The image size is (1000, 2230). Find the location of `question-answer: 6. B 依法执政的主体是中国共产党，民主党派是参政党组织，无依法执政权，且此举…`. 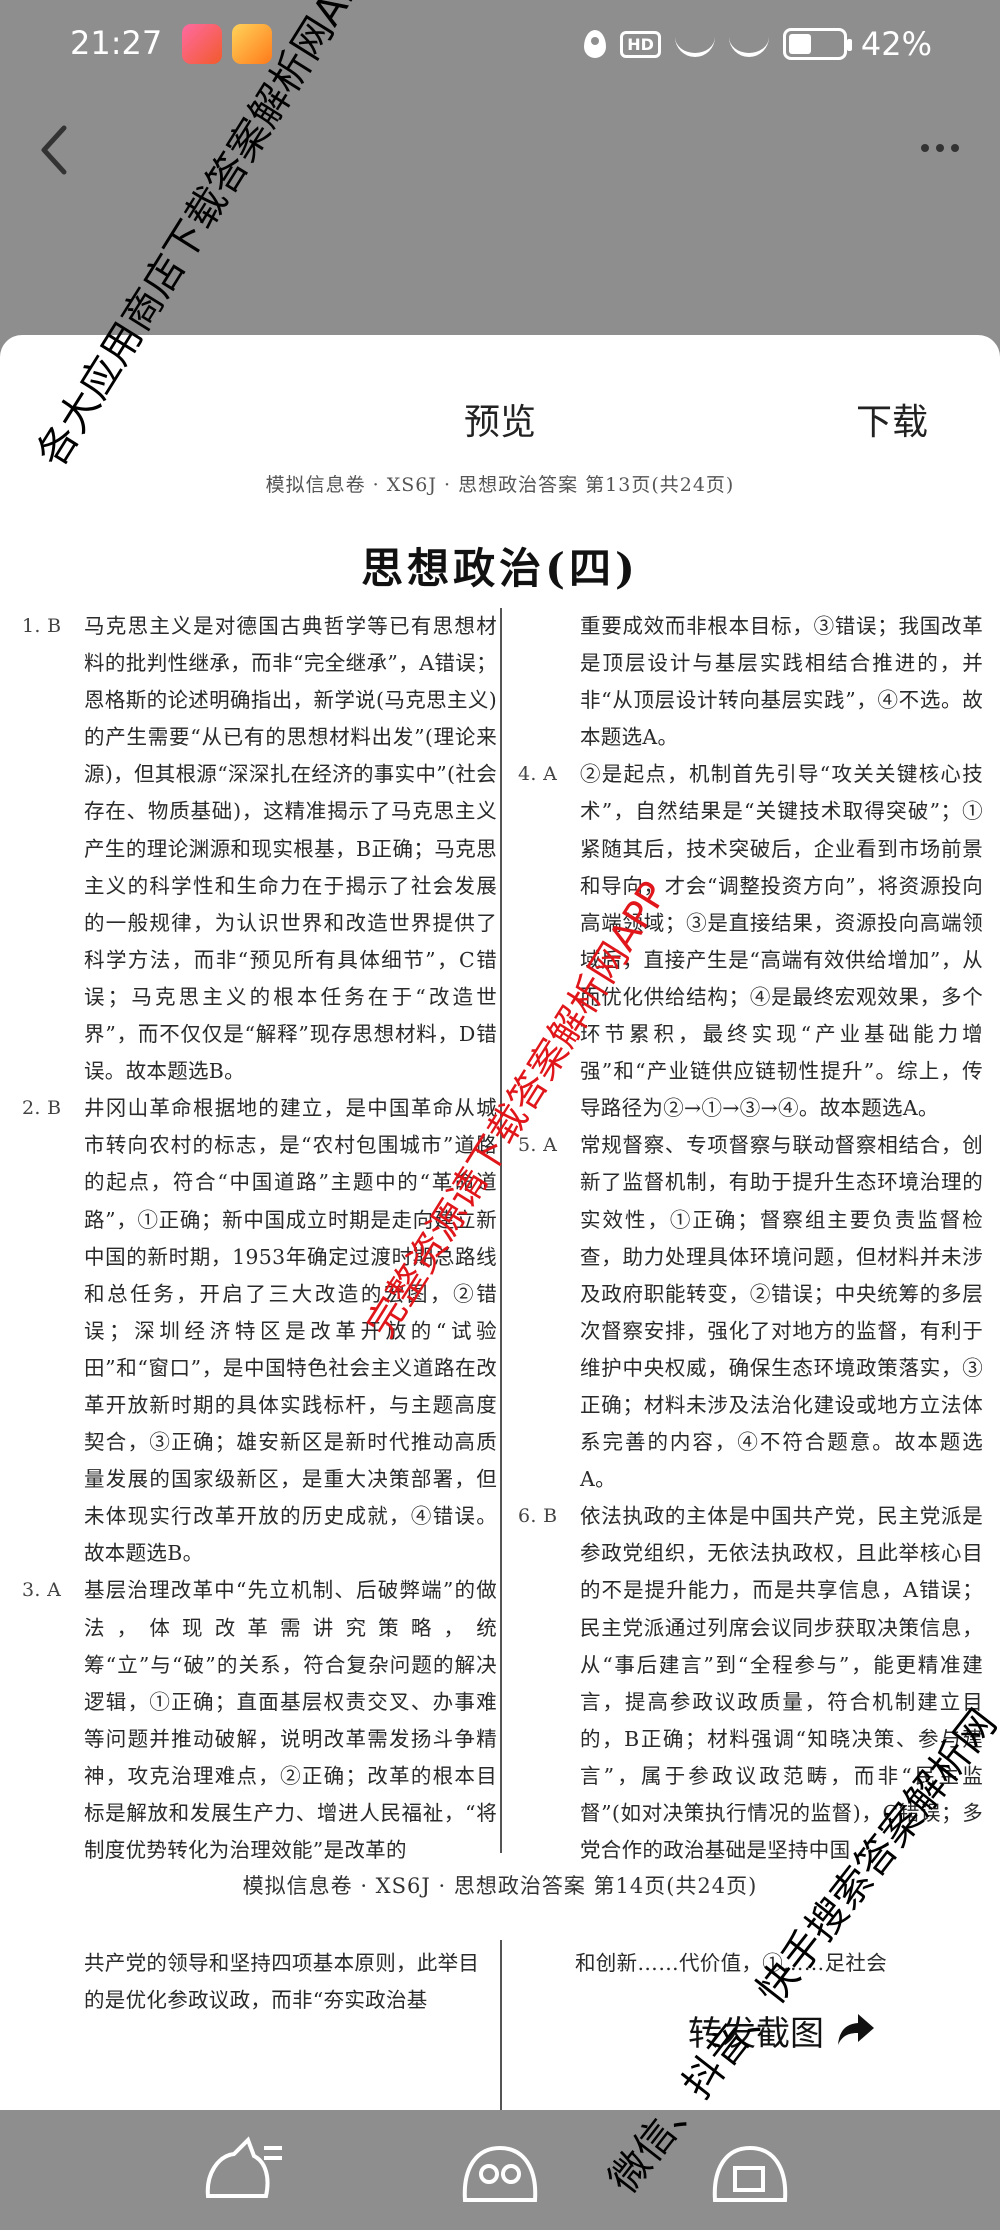

question-answer: 6. B 依法执政的主体是中国共产党，民主党派是参政党组织，无依法执政权，且此举… is located at coordinates (750, 1683).